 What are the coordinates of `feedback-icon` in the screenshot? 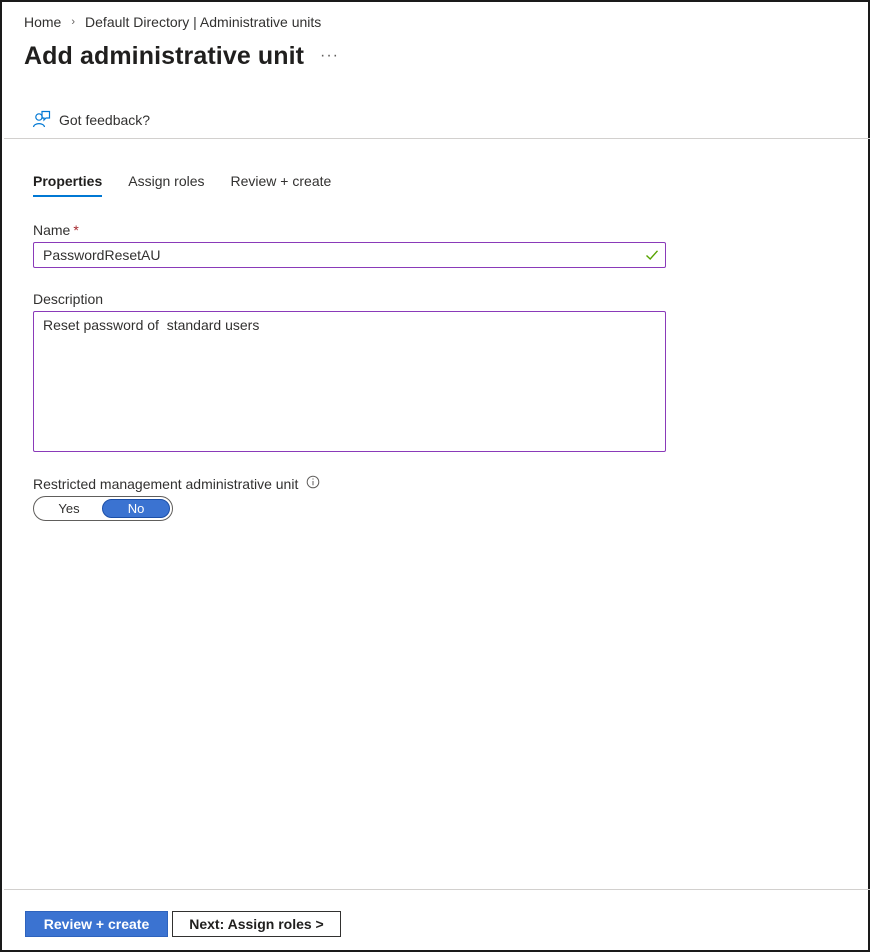 It's located at (41, 119).